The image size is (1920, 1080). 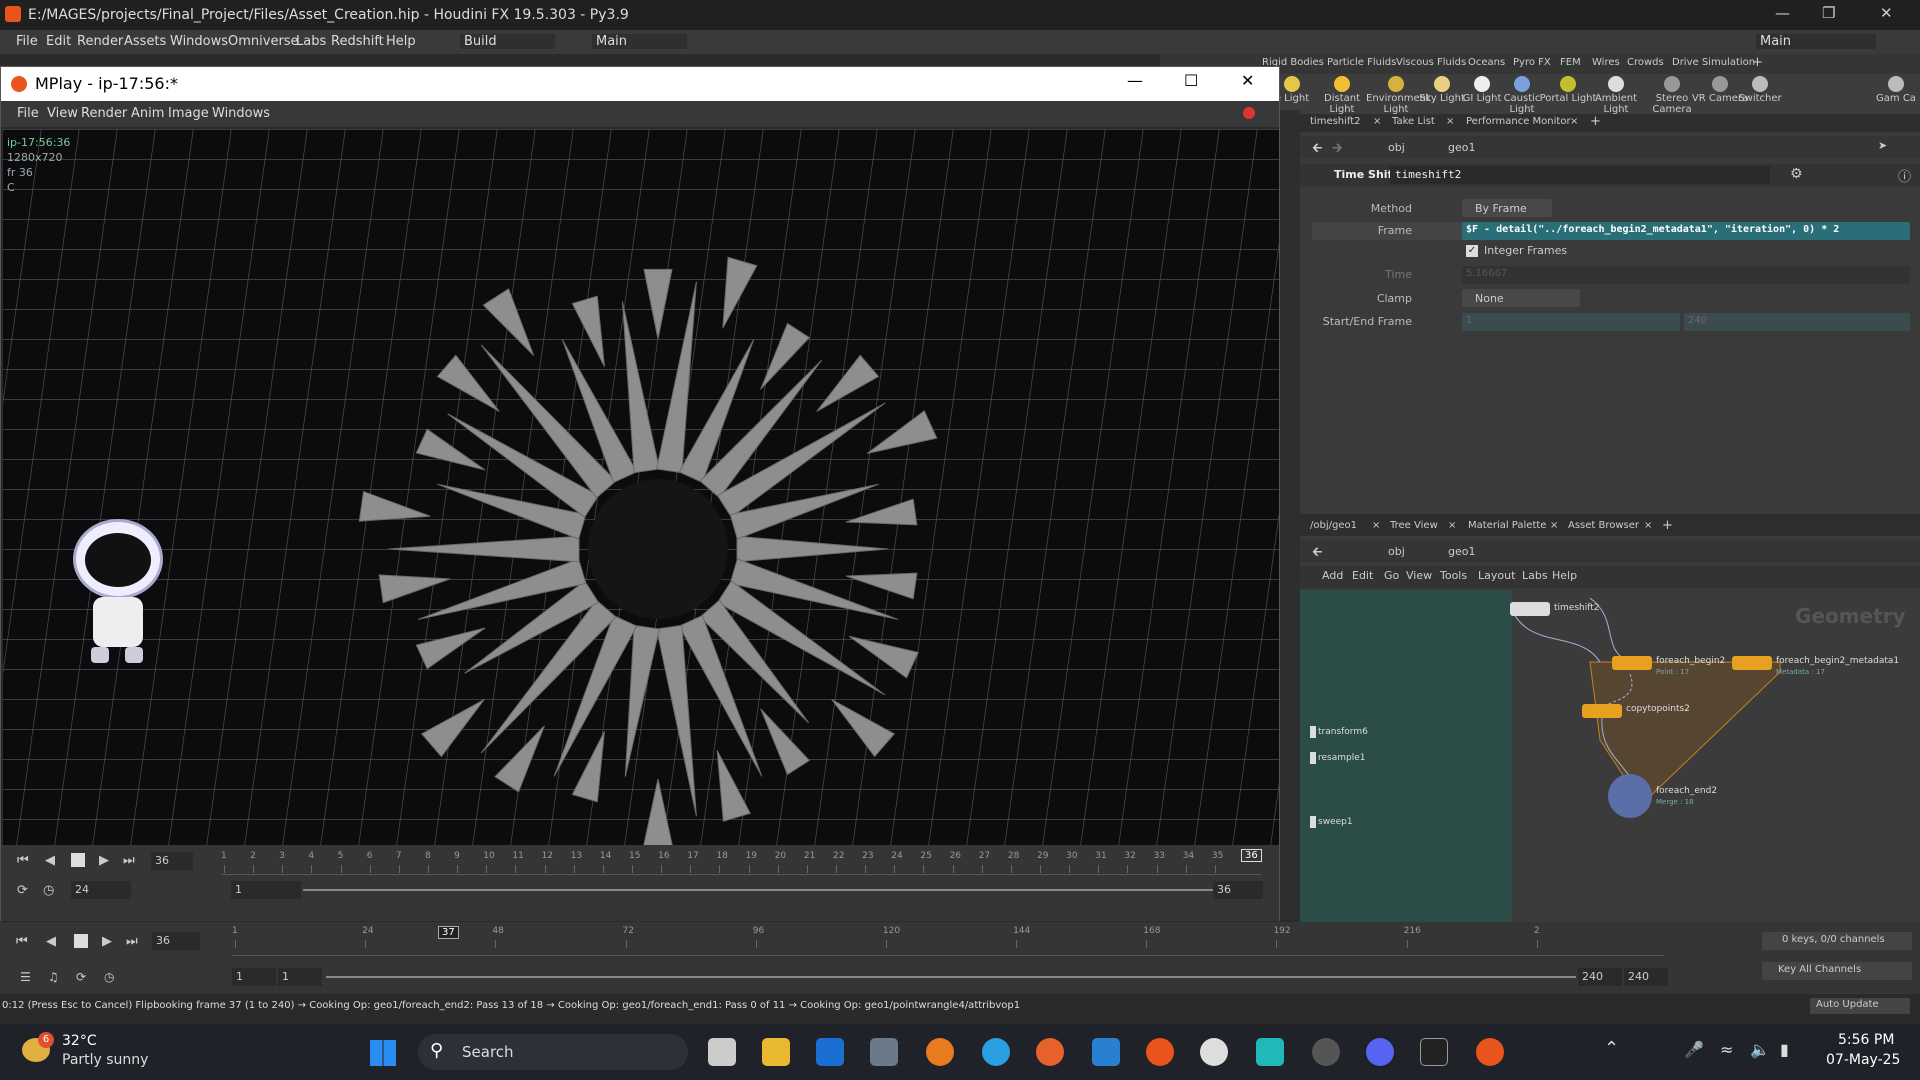 I want to click on range-end-field: 36, so click(x=1238, y=890).